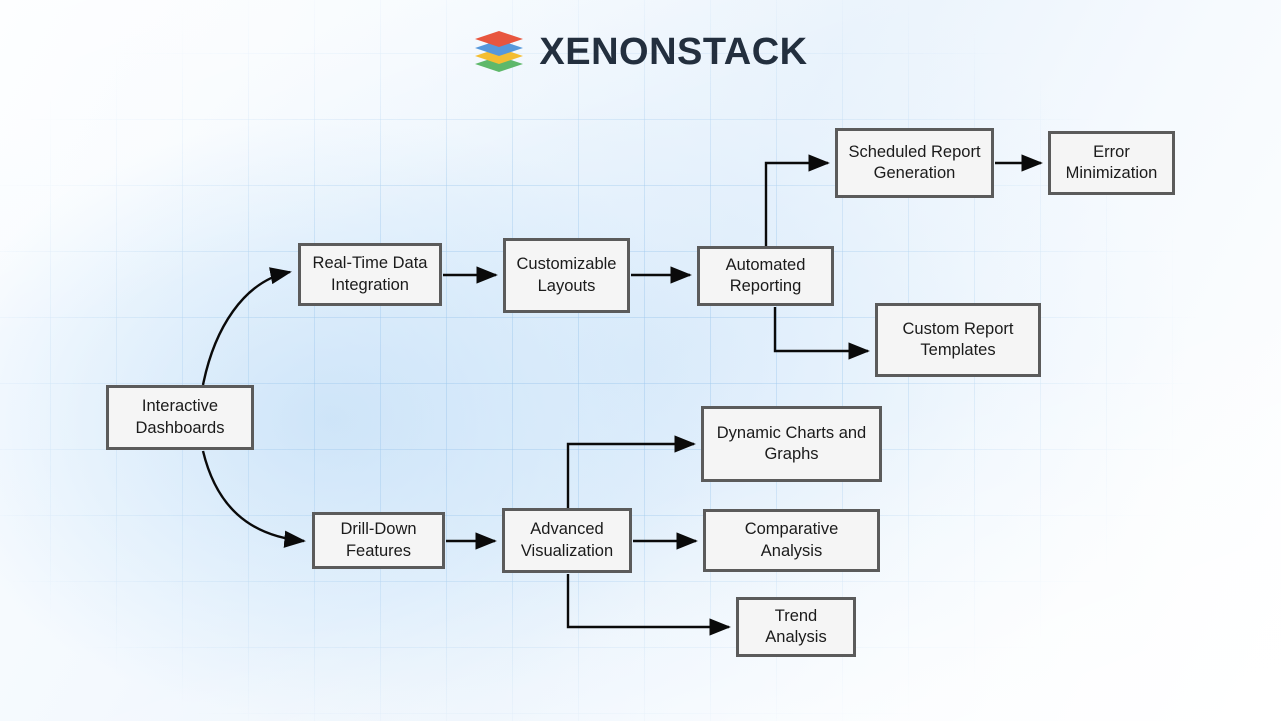 The image size is (1281, 721). Describe the element at coordinates (180, 417) in the screenshot. I see `node-interactive-dashboards: Interactive Dashboards` at that location.